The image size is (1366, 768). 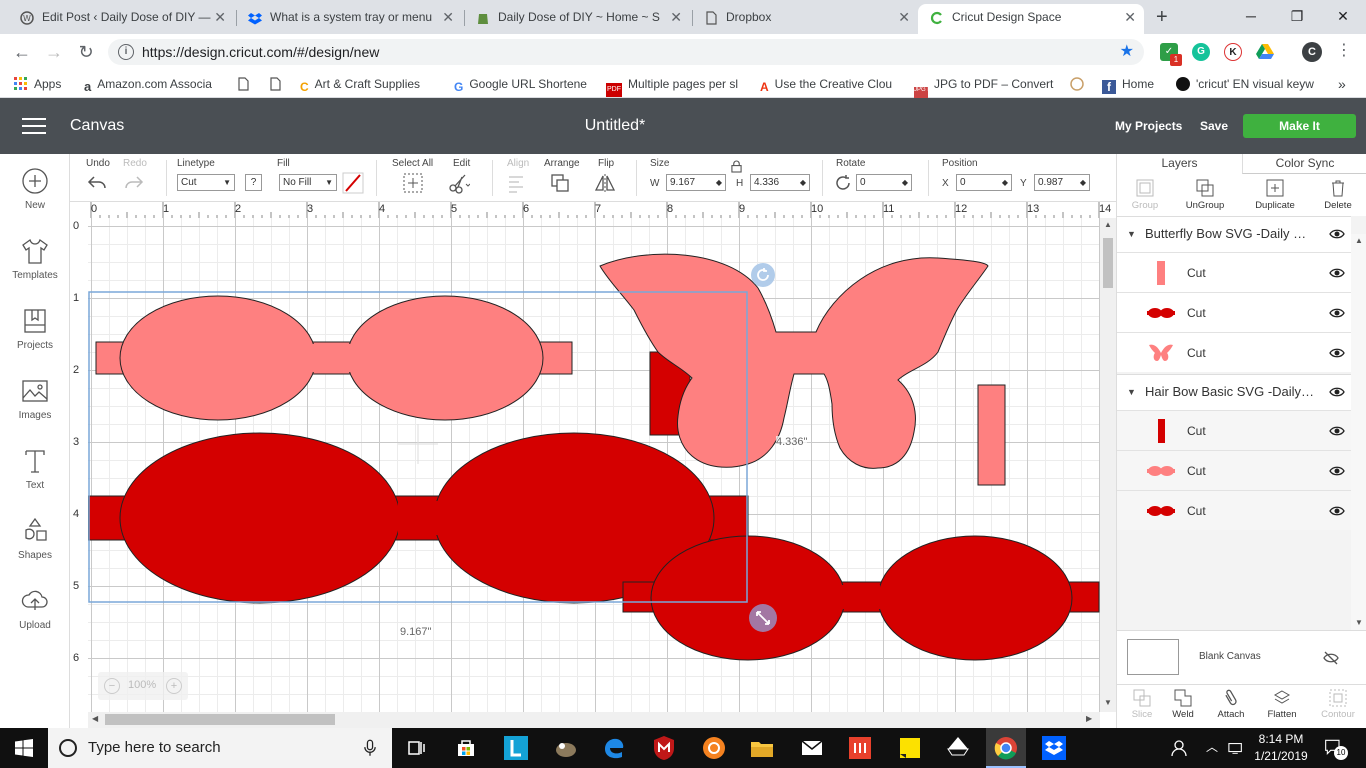 What do you see at coordinates (1031, 19) in the screenshot?
I see `browser-tab-active: Cricut Design Space ✕` at bounding box center [1031, 19].